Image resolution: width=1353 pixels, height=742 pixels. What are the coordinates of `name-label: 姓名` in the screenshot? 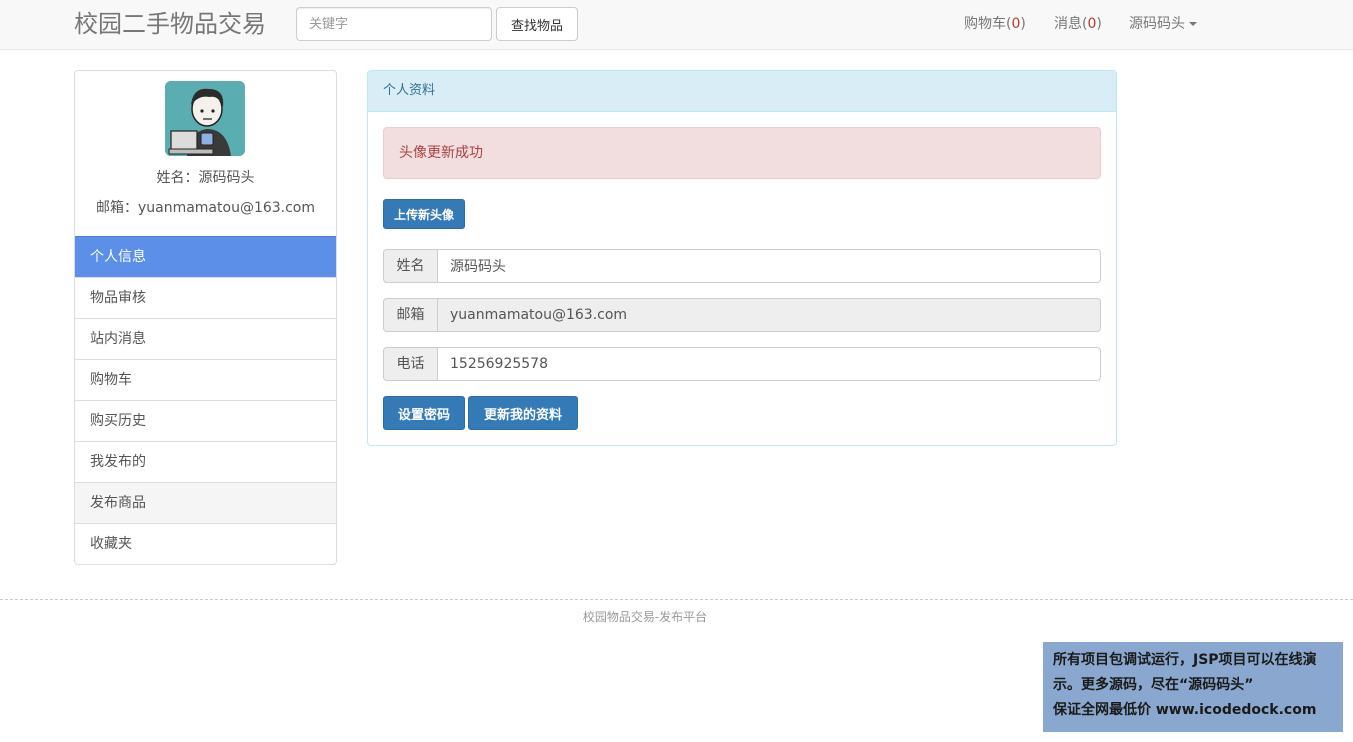 It's located at (410, 266).